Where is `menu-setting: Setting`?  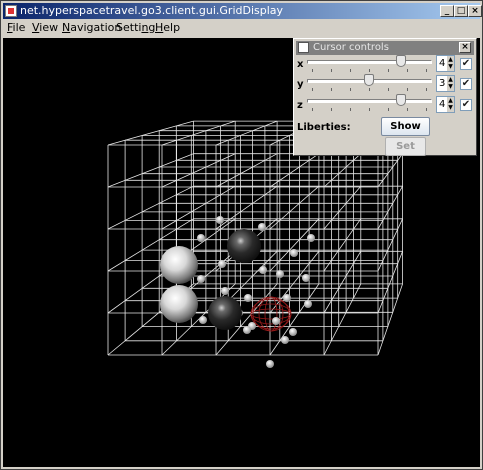 menu-setting: Setting is located at coordinates (135, 28).